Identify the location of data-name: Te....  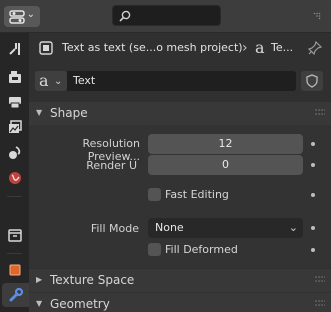
(282, 47).